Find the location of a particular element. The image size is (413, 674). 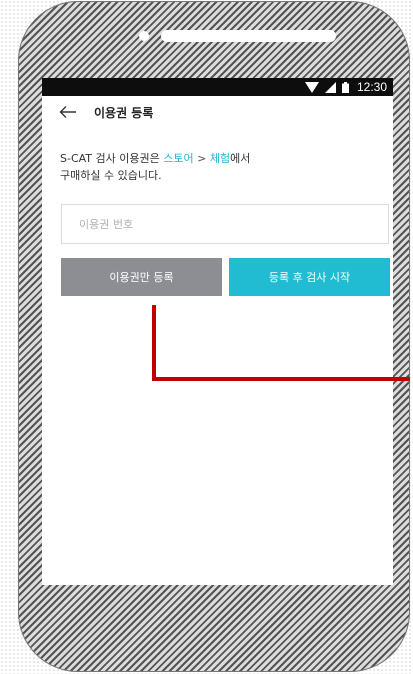

annotation-line-horizontal is located at coordinates (281, 379).